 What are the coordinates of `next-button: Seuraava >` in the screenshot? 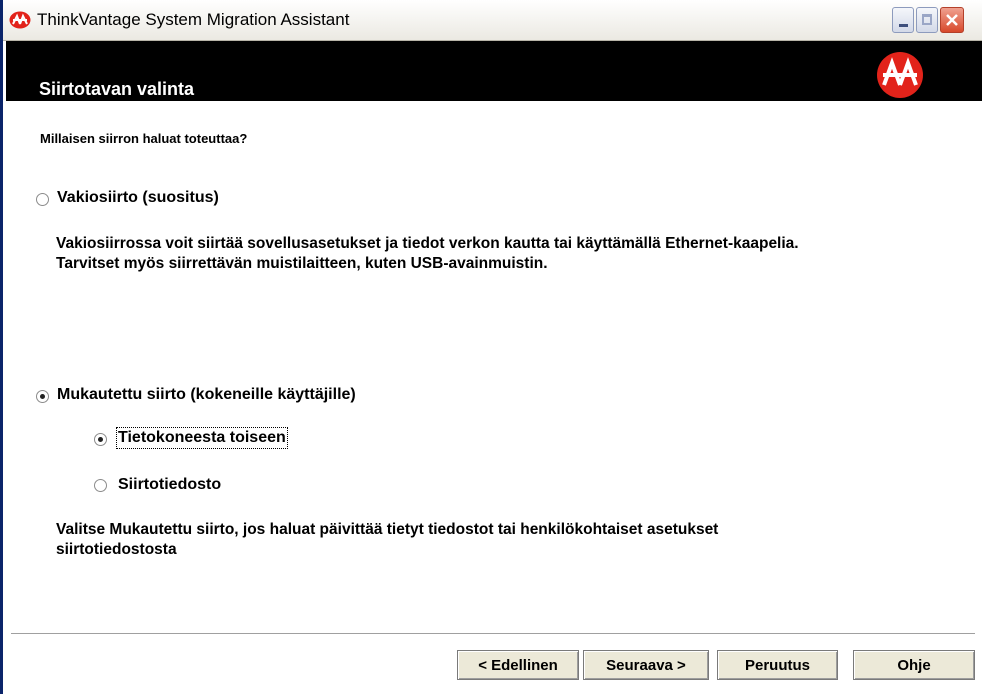 It's located at (646, 665).